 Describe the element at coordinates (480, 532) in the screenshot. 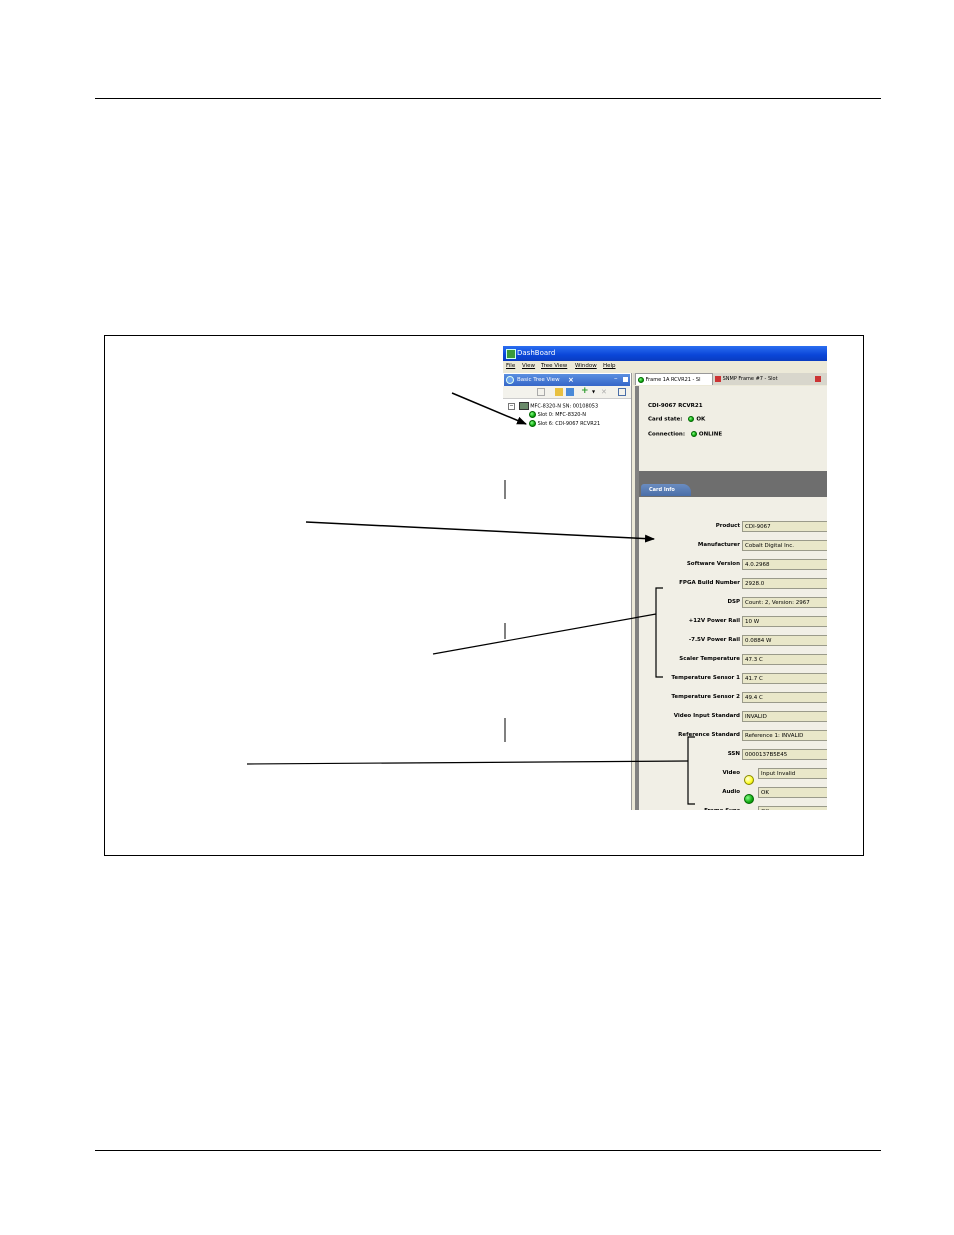

I see `callout-arrow-software-version` at that location.